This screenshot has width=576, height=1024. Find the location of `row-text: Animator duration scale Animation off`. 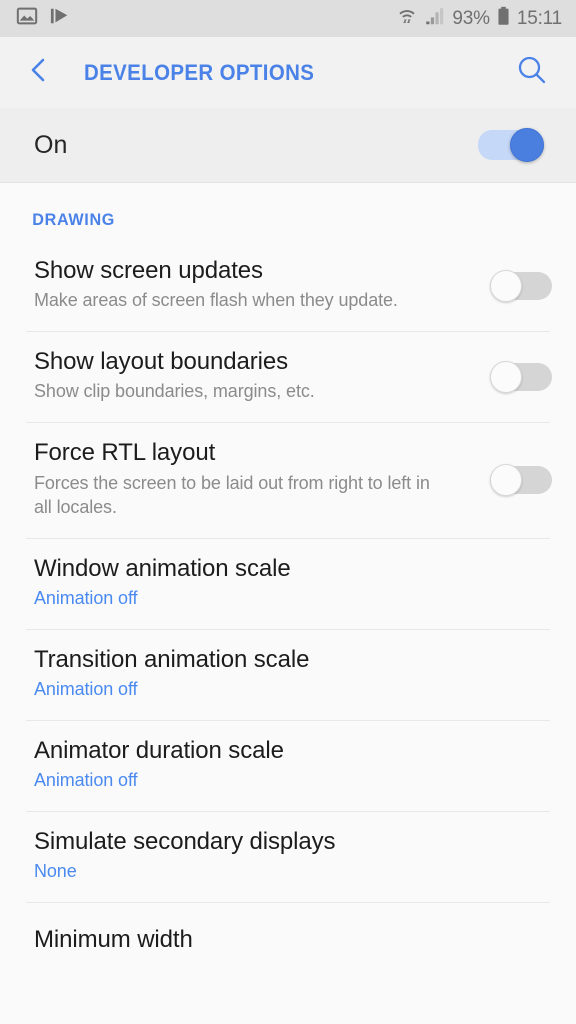

row-text: Animator duration scale Animation off is located at coordinates (290, 765).